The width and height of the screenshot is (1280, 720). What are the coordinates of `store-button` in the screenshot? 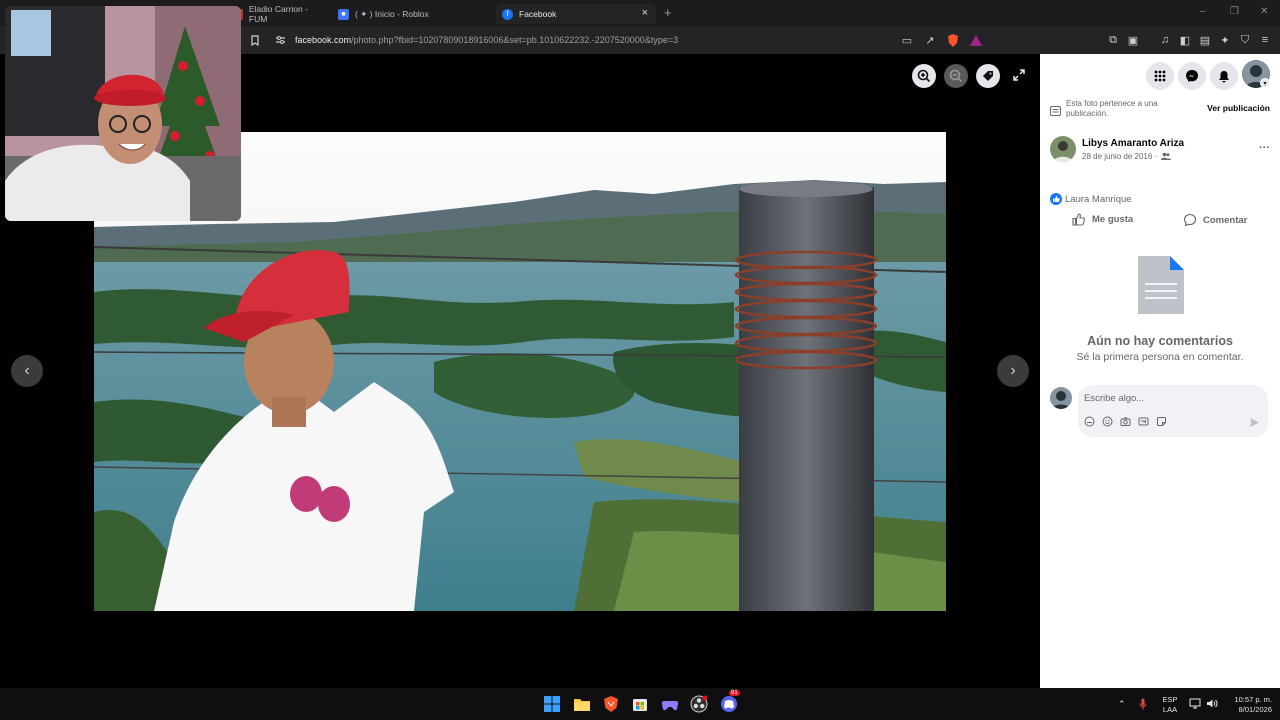 It's located at (640, 704).